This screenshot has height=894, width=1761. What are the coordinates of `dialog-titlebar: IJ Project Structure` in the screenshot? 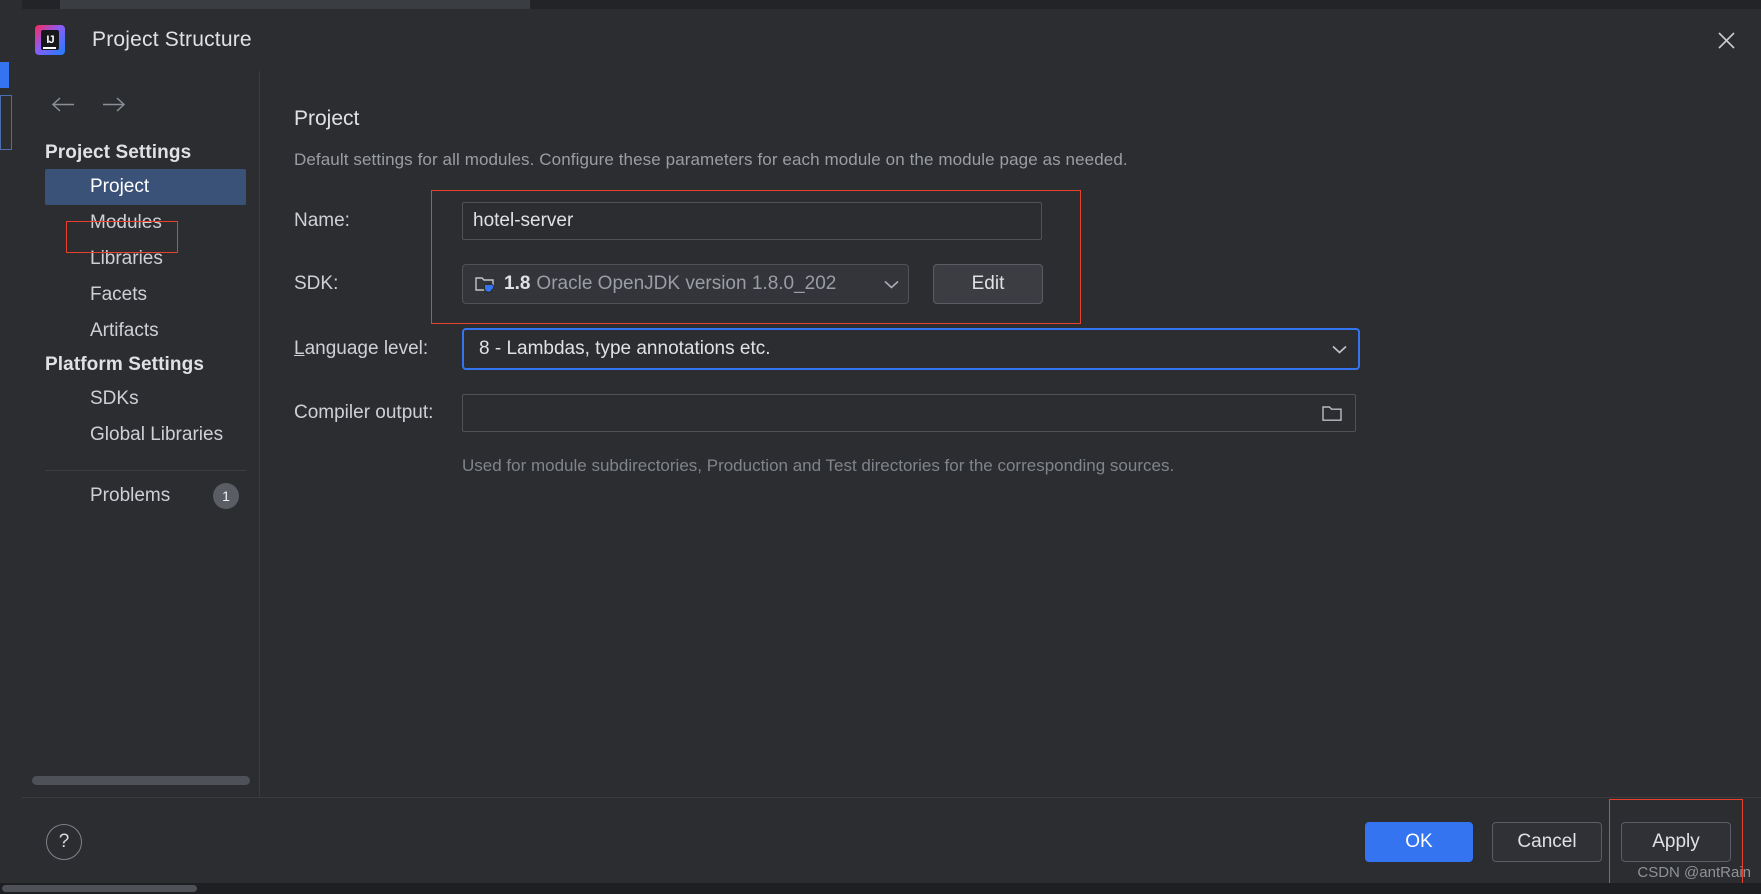 It's located at (891, 40).